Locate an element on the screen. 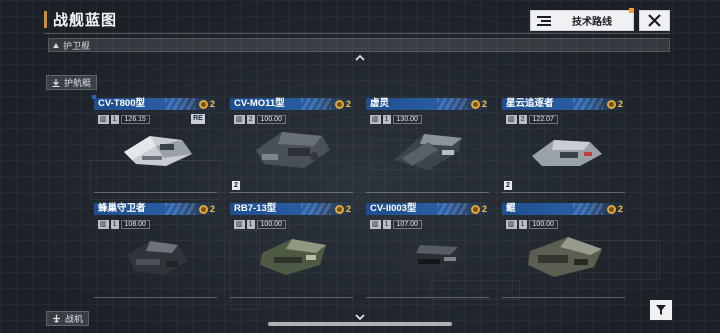  ship-stats: ▥ 1 108.00 is located at coordinates (124, 224).